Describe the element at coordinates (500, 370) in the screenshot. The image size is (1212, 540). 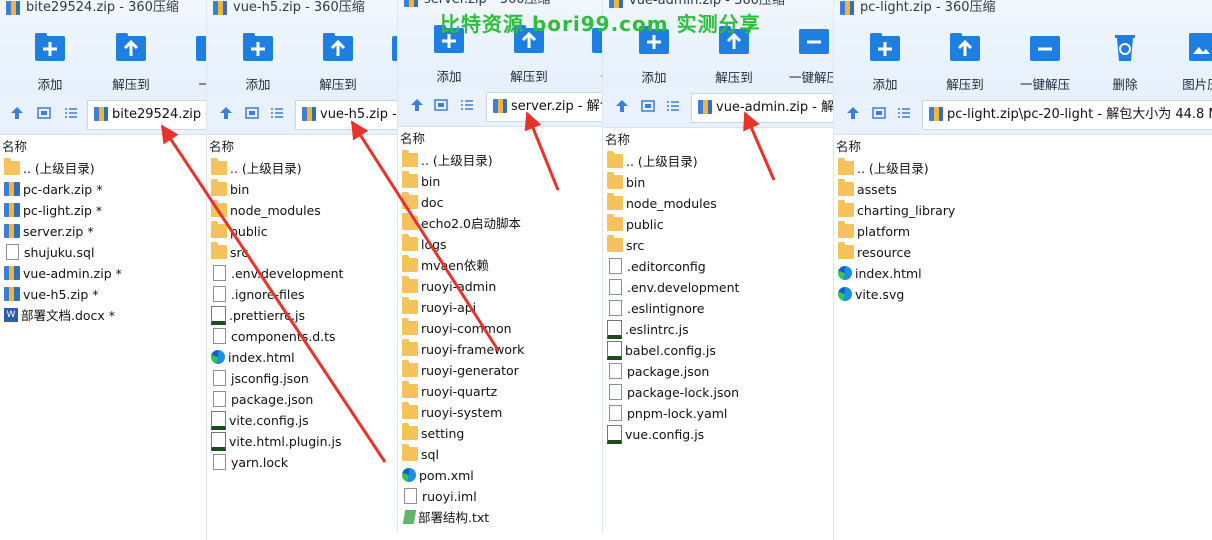
I see `list-item: ruoyi-generator` at that location.